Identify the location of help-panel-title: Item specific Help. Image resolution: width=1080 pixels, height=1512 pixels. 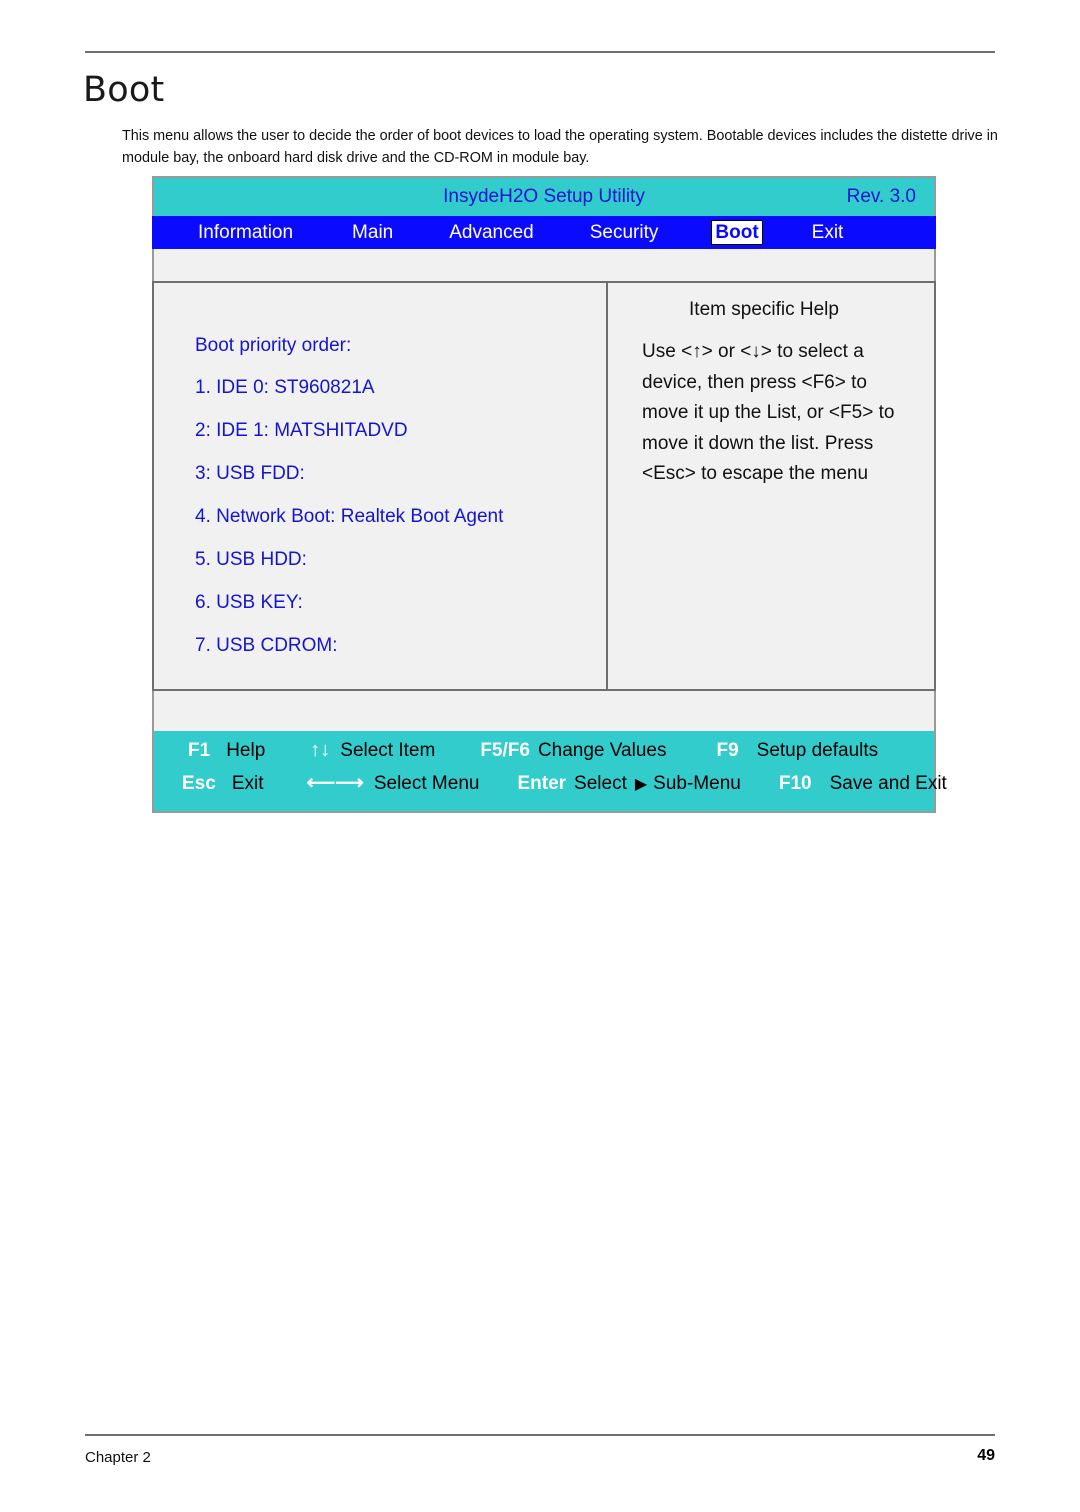
(764, 309).